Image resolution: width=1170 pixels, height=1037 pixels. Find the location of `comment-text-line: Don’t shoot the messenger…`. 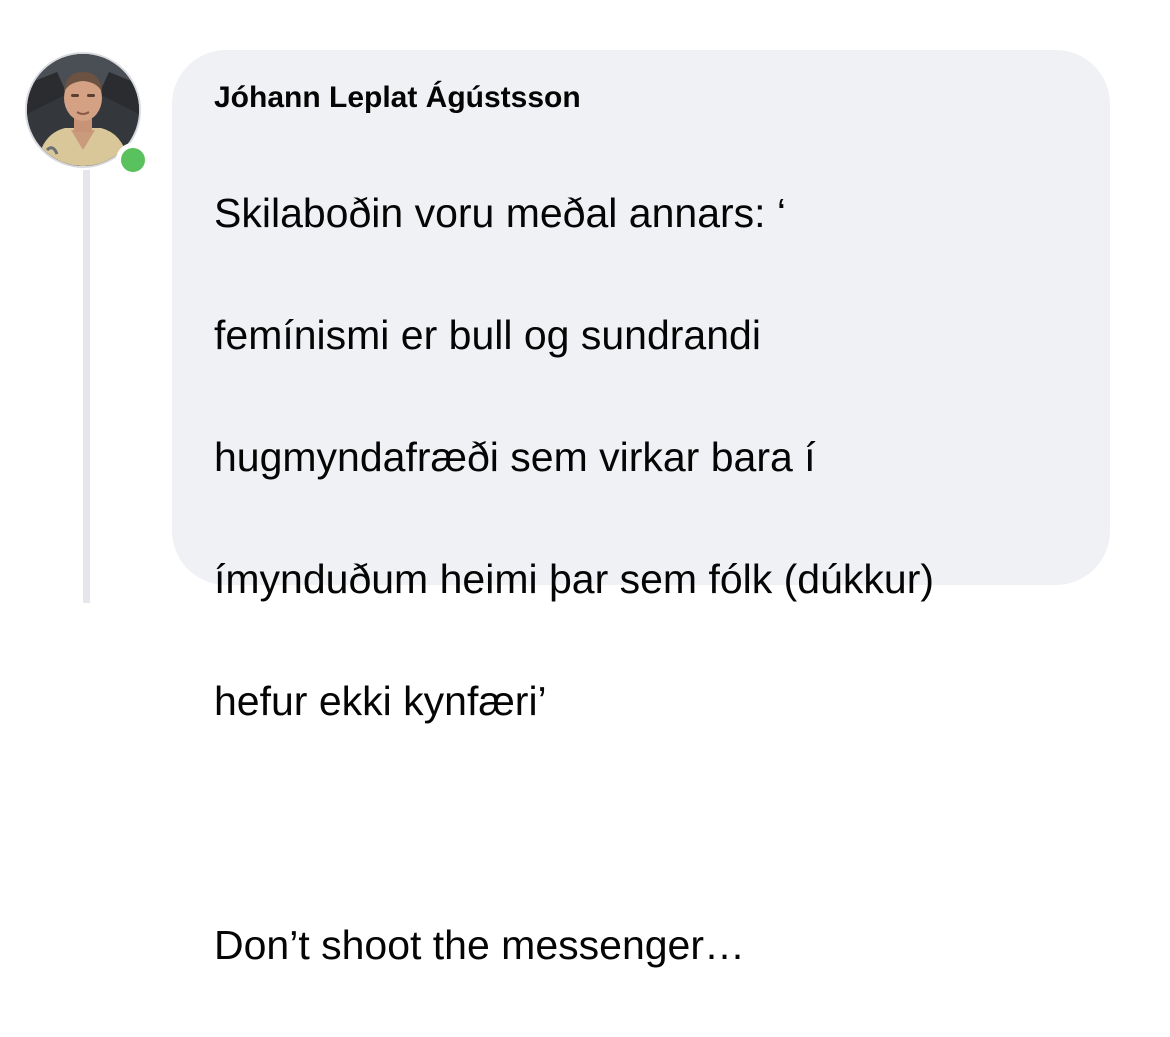

comment-text-line: Don’t shoot the messenger… is located at coordinates (479, 945).